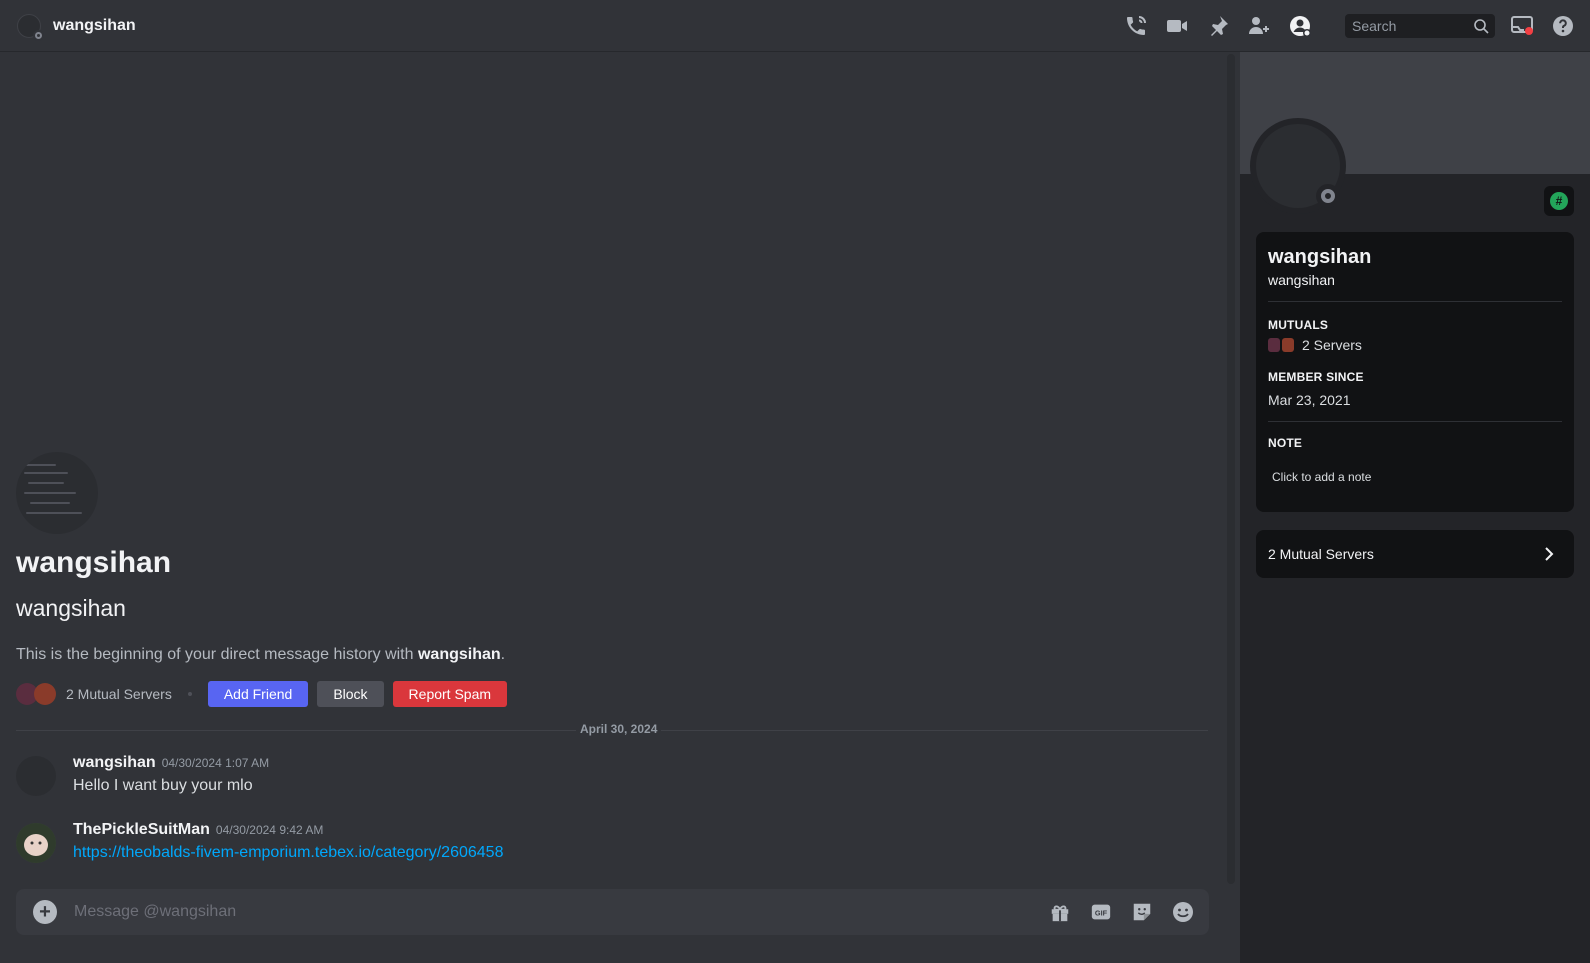 The image size is (1590, 963). What do you see at coordinates (1316, 377) in the screenshot?
I see `member-since-label: MEMBER SINCE` at bounding box center [1316, 377].